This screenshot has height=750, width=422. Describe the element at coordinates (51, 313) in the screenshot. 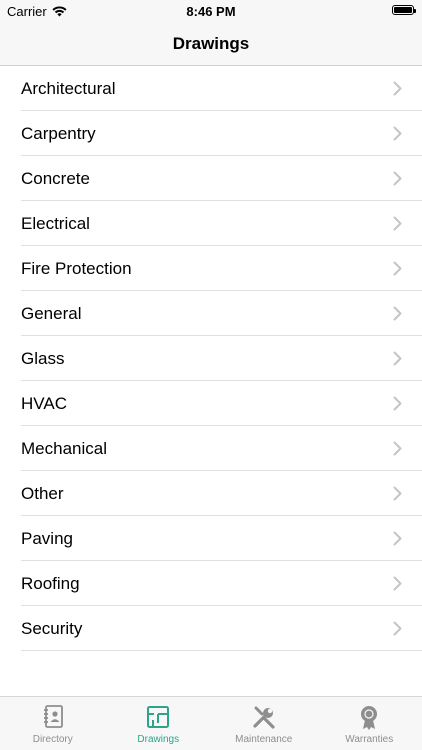

I see `list-item-label: General` at that location.